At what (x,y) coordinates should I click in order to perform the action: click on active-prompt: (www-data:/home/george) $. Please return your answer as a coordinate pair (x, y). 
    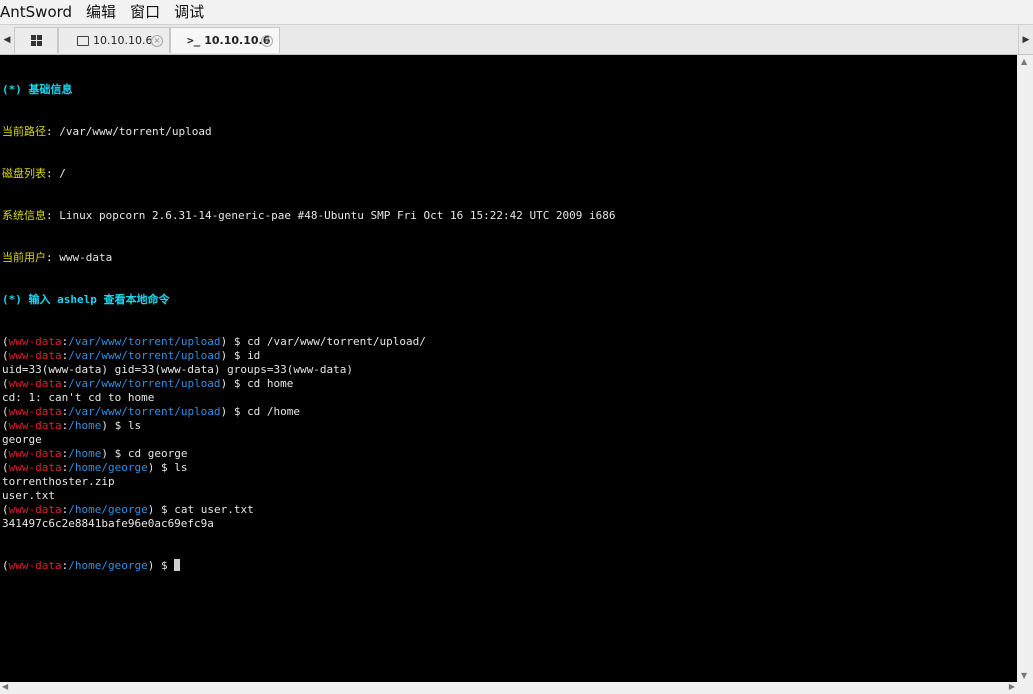
    Looking at the image, I should click on (509, 566).